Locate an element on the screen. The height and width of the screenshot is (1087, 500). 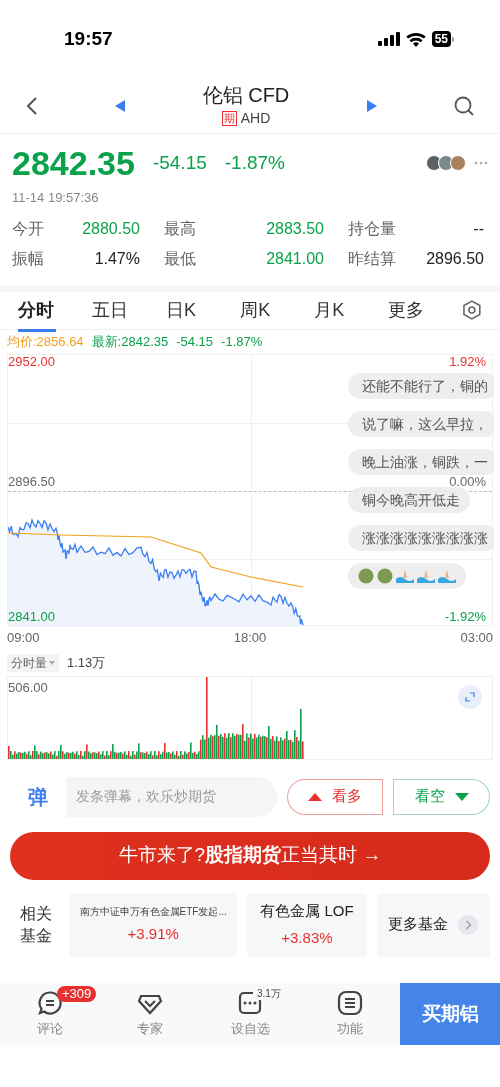
expand-button is located at coordinates (470, 696).